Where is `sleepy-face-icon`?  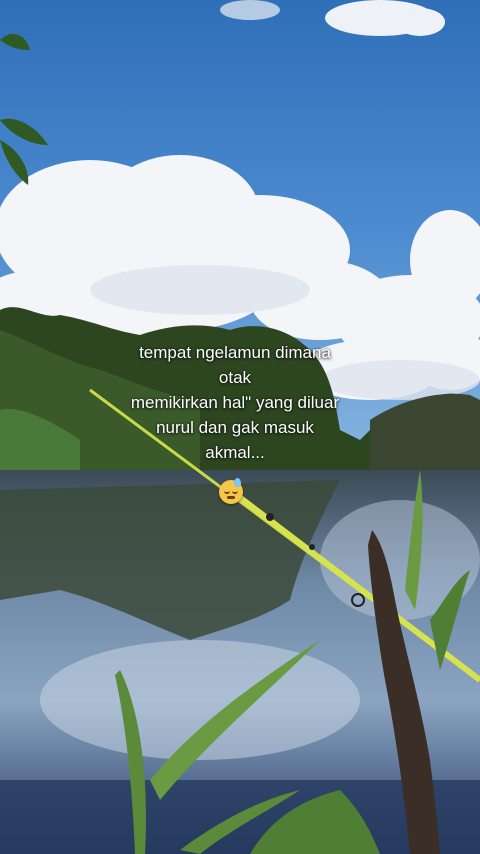 sleepy-face-icon is located at coordinates (231, 491).